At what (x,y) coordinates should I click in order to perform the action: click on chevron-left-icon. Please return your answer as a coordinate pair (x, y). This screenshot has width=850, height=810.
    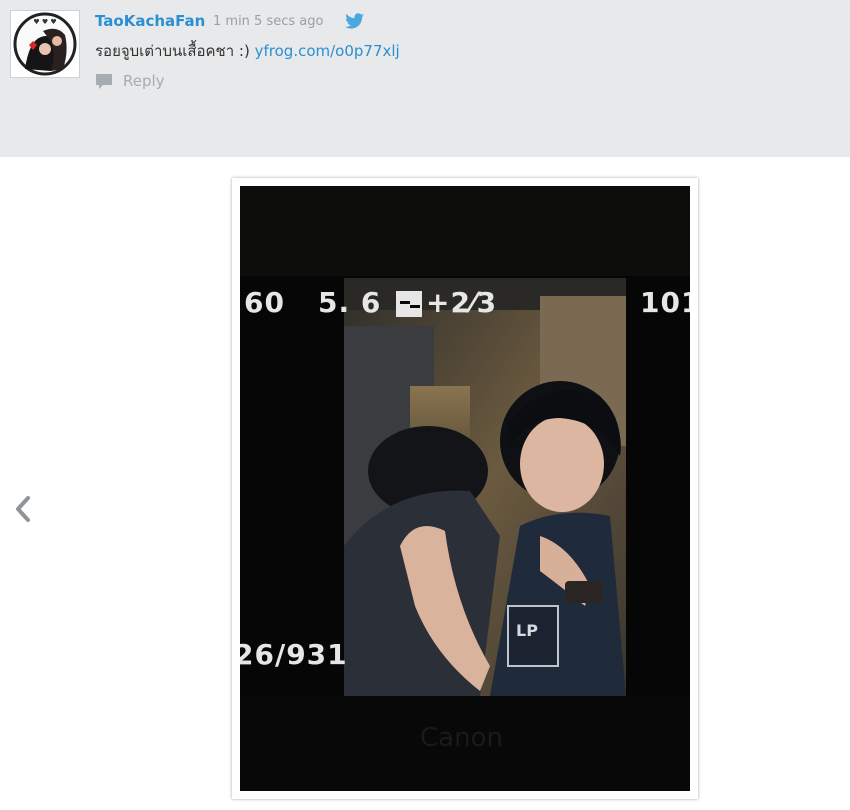
    Looking at the image, I should click on (23, 509).